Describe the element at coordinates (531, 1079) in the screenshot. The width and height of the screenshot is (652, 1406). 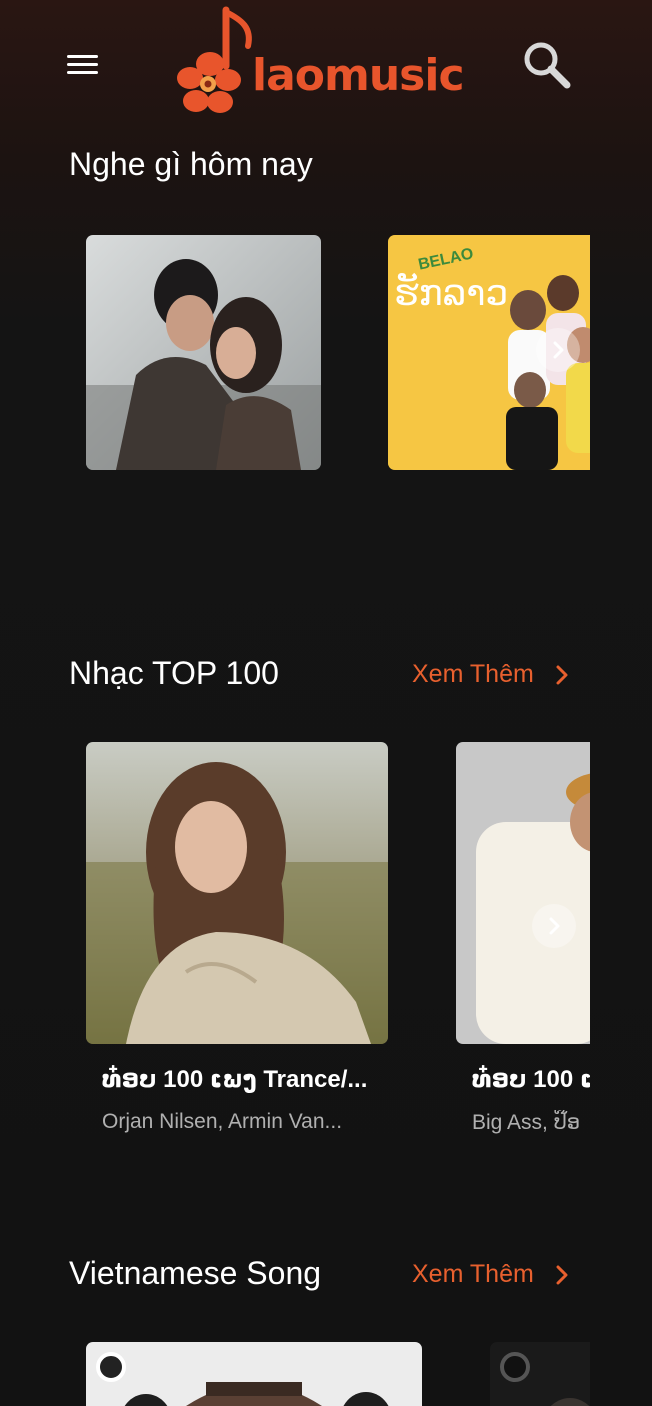
I see `top100-card-title: ທ໋ອບ 100 ເ` at that location.